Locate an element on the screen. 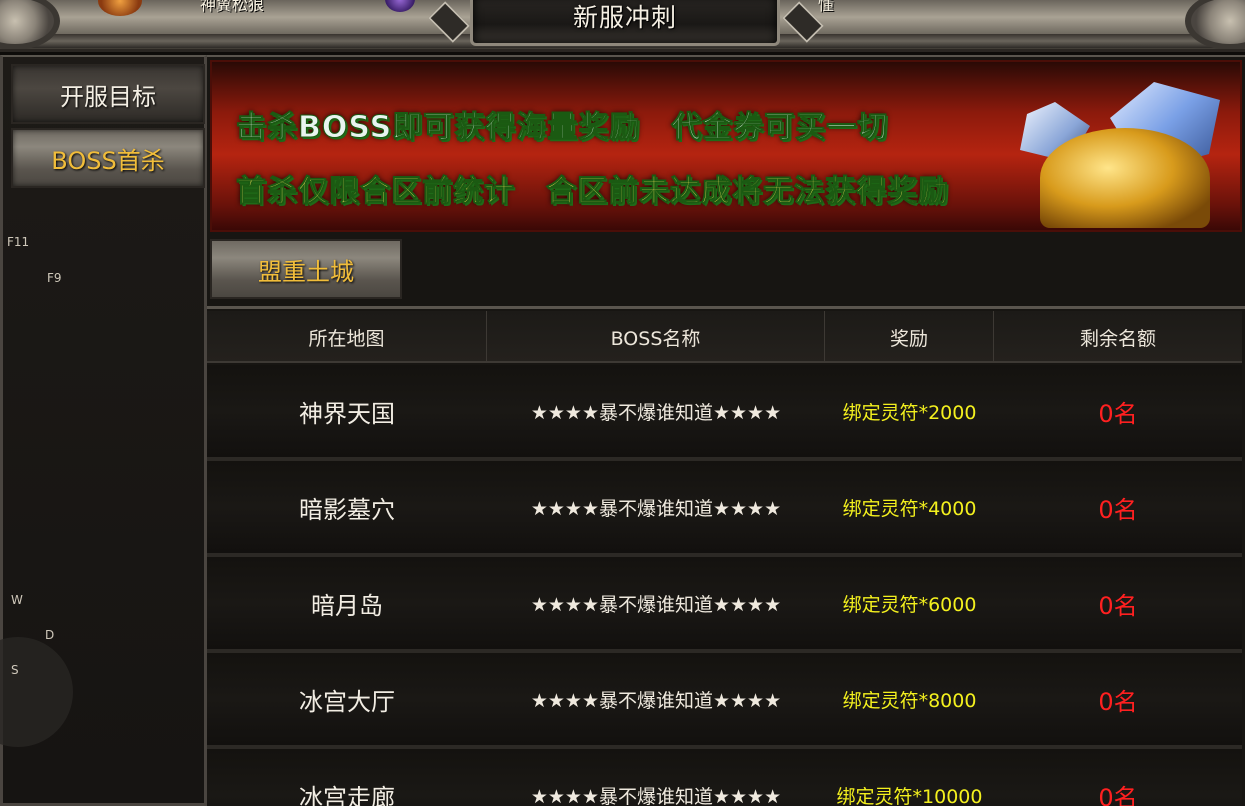 The height and width of the screenshot is (806, 1245). banner-line-1: 击杀BOSS即可获得海量奖励 代金券可买一切 is located at coordinates (562, 128).